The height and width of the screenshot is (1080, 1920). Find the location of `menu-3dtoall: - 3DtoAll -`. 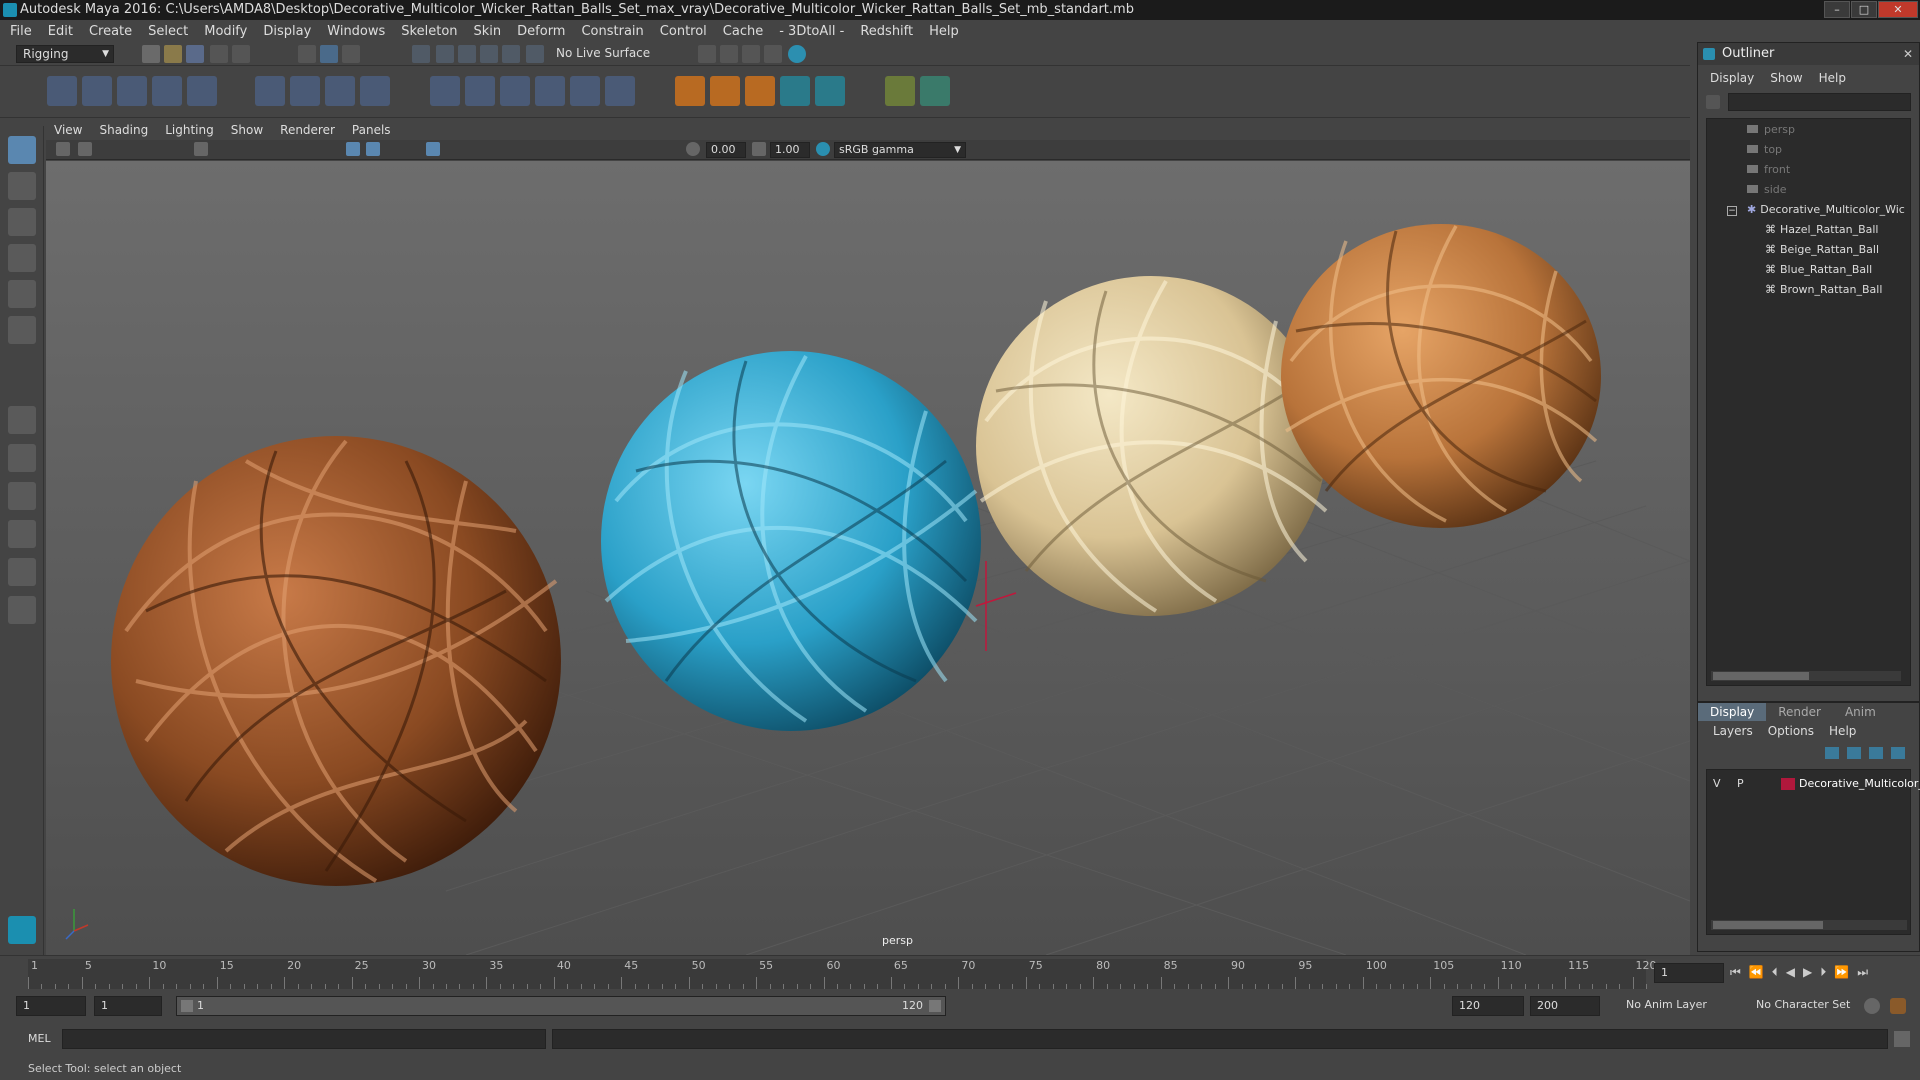

menu-3dtoall: - 3DtoAll - is located at coordinates (811, 31).